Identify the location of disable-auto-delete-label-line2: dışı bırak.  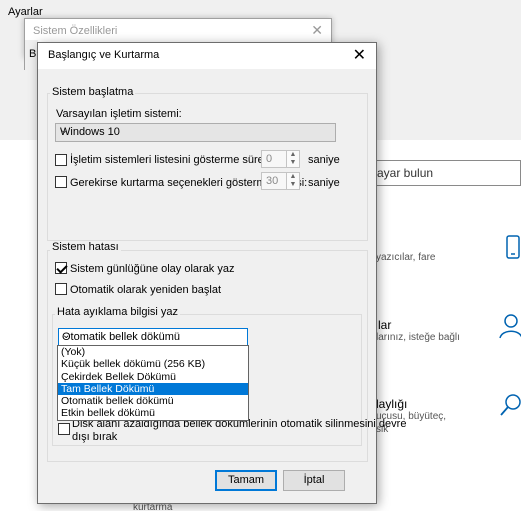
(95, 437).